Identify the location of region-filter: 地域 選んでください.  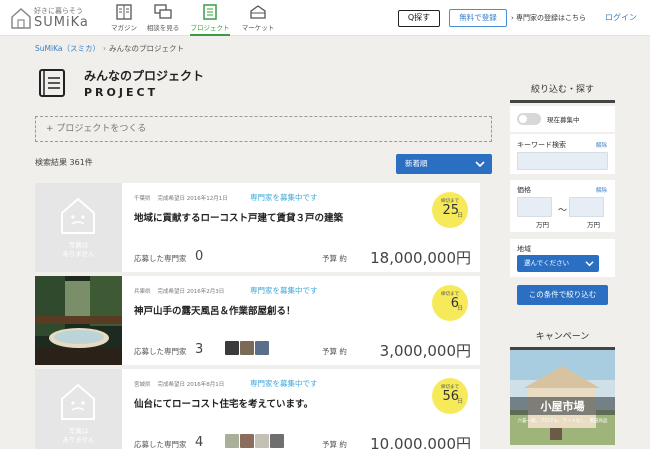
(562, 258).